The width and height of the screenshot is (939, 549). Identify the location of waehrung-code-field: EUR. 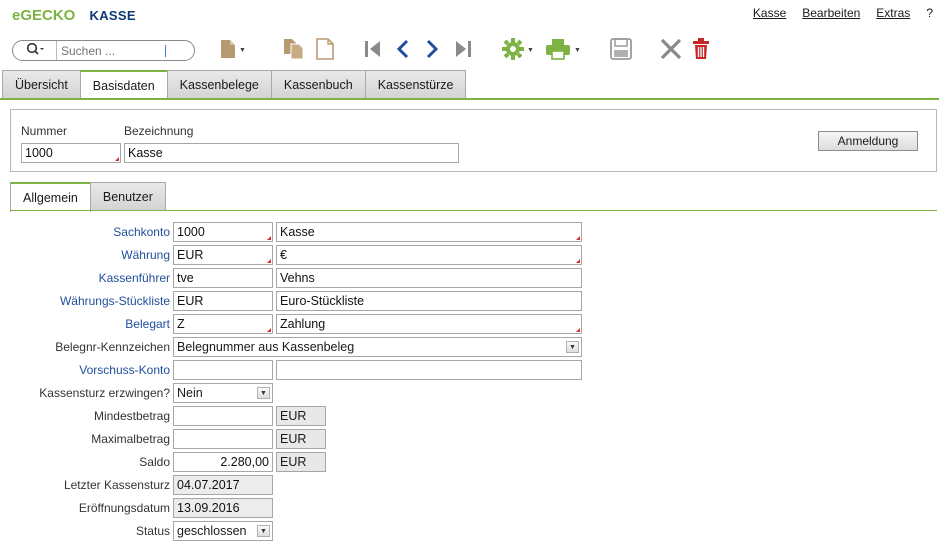
(223, 255).